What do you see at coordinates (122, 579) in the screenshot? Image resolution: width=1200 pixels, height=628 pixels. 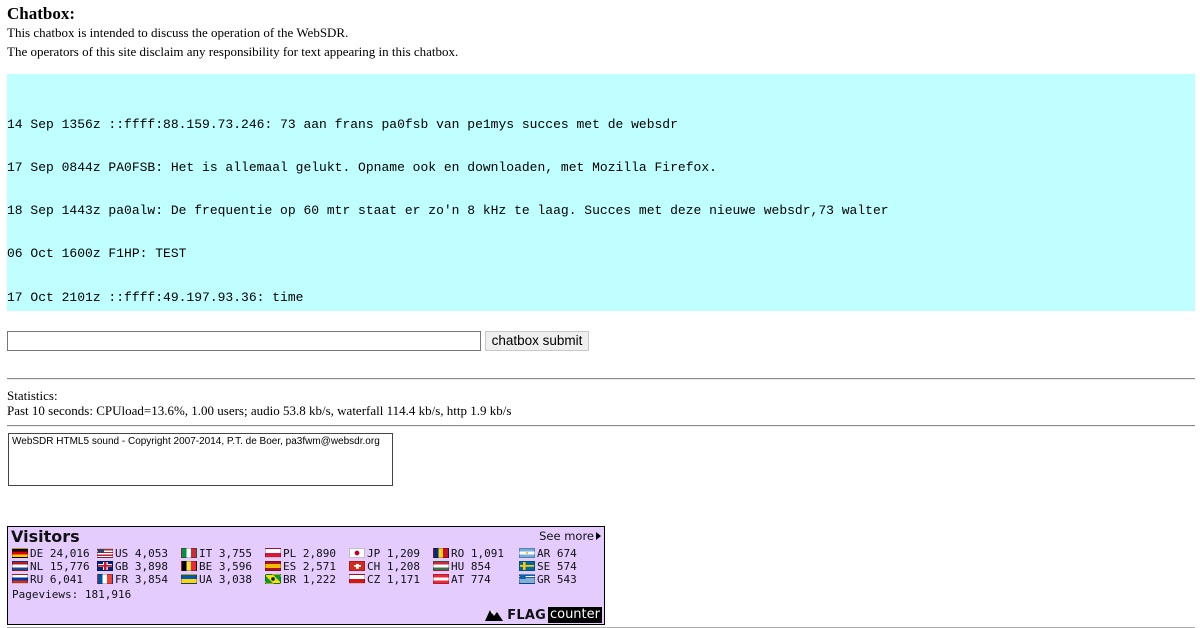 I see `country-code: FR` at bounding box center [122, 579].